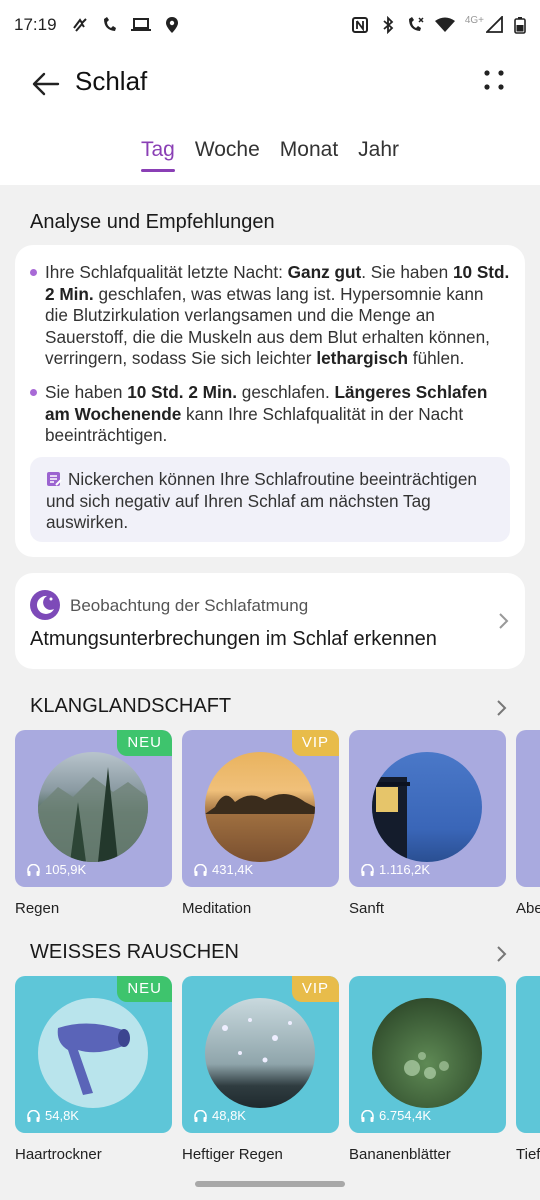 This screenshot has height=1200, width=540. Describe the element at coordinates (494, 80) in the screenshot. I see `more-dots-icon` at that location.